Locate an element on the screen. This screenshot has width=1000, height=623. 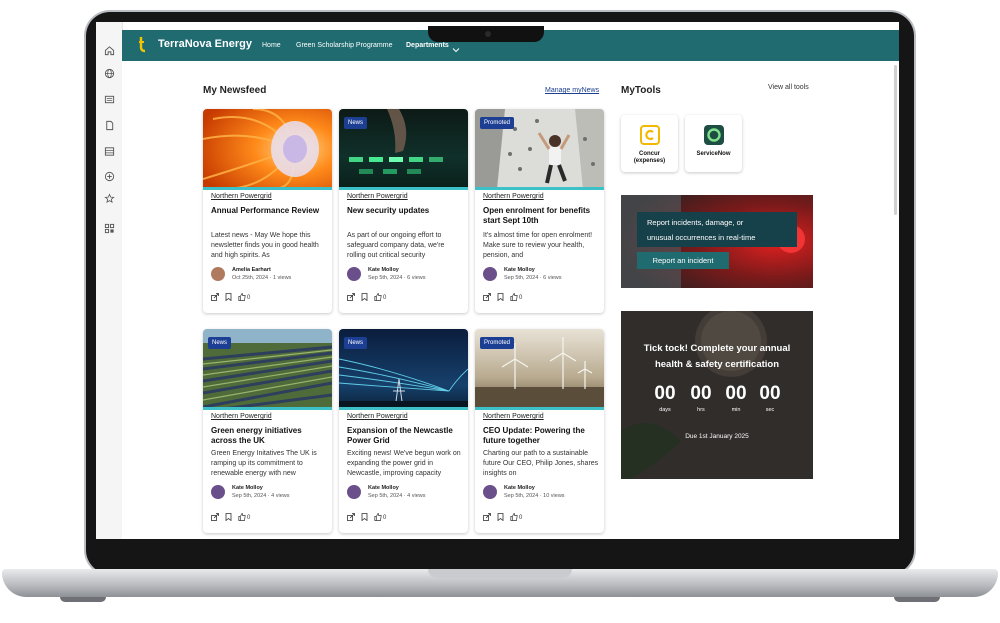
newsfeed-title: My Newsfeed is located at coordinates (235, 90).